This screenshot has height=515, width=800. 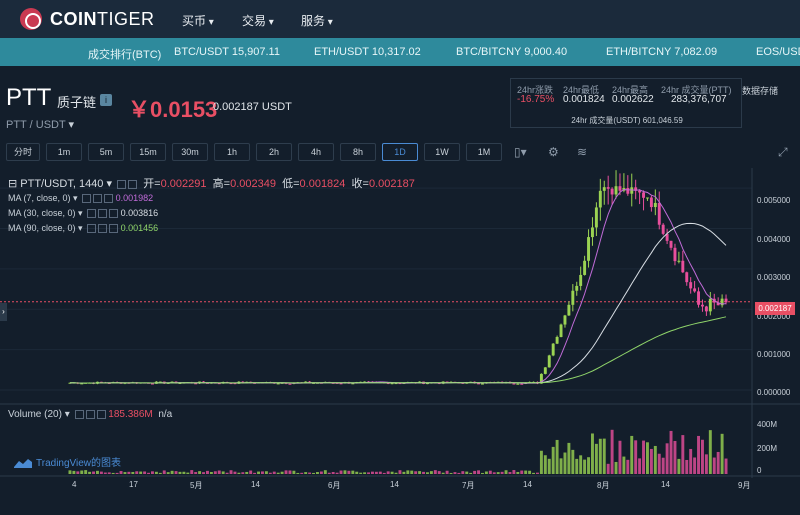 What do you see at coordinates (106, 100) in the screenshot?
I see `info-icon: i` at bounding box center [106, 100].